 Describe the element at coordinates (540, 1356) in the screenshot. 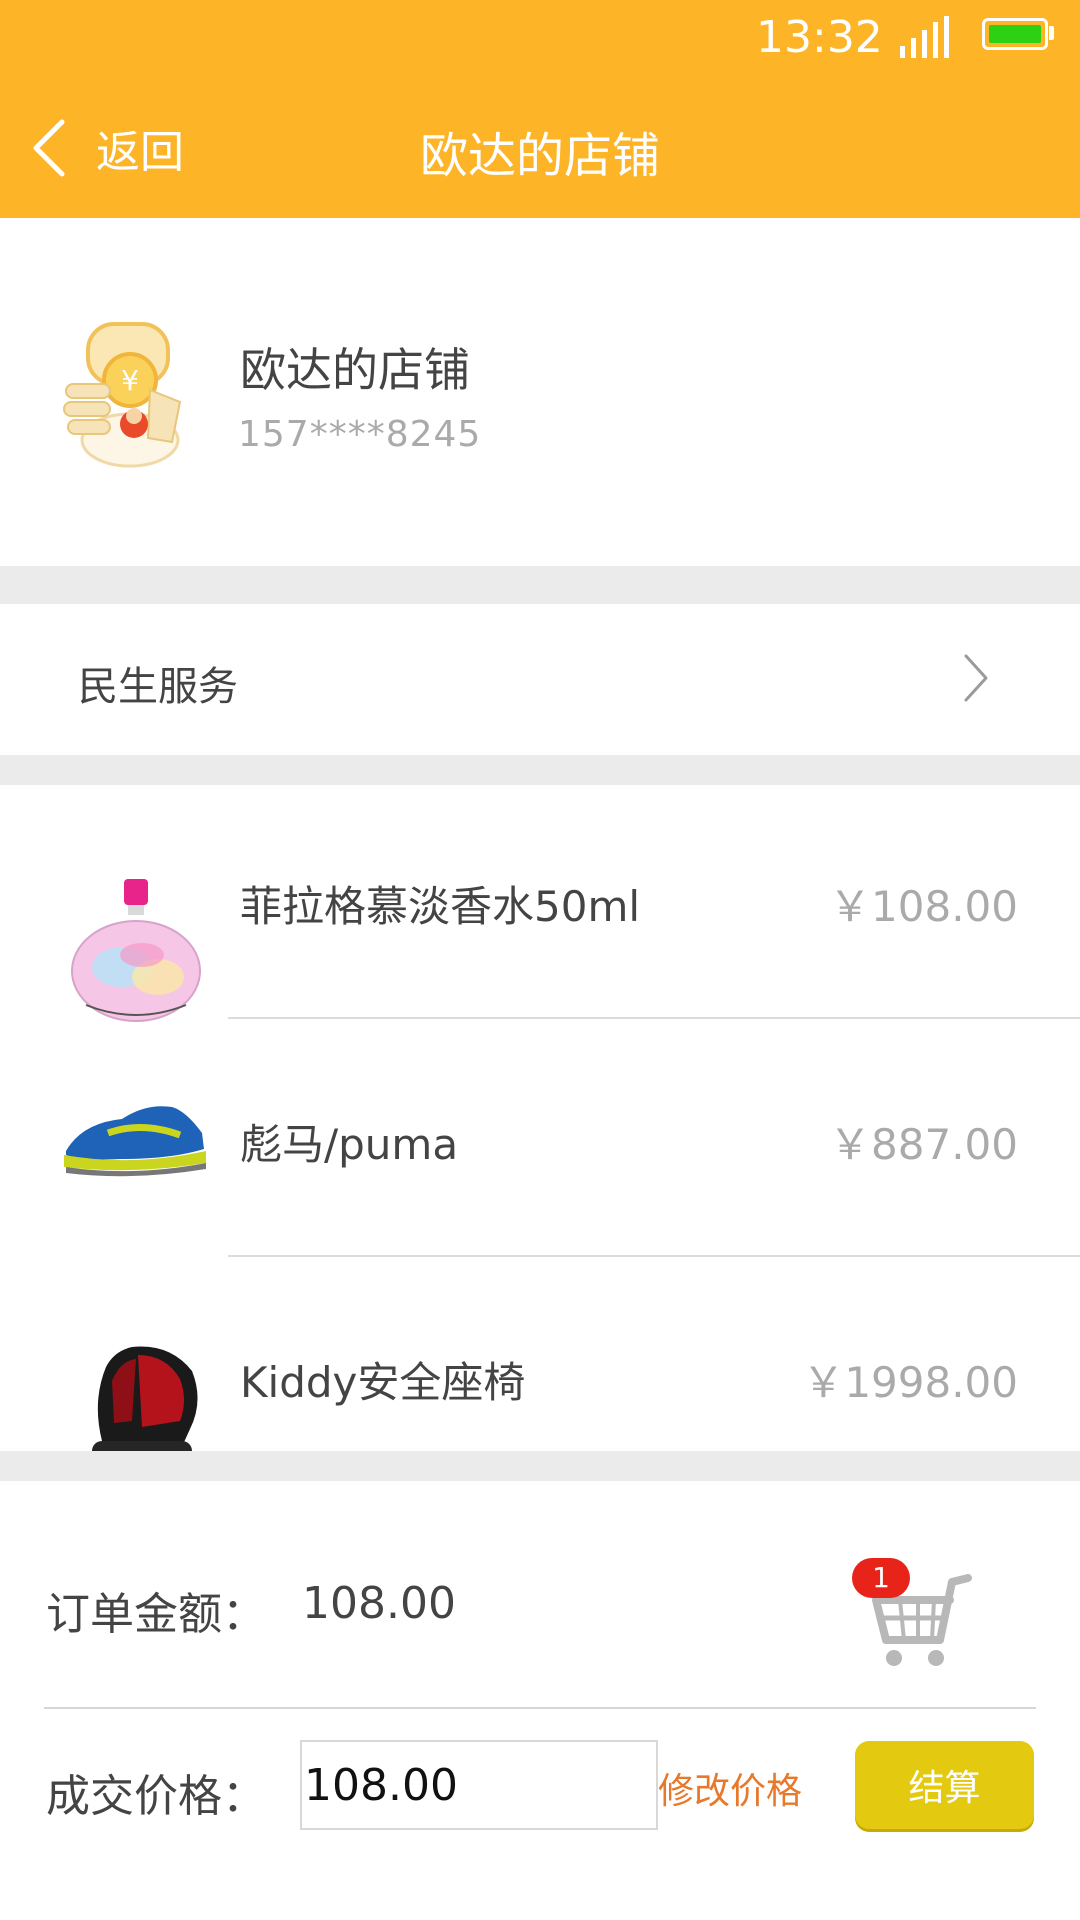

I see `product-item: Kiddy安全座椅 ￥1998.00` at that location.